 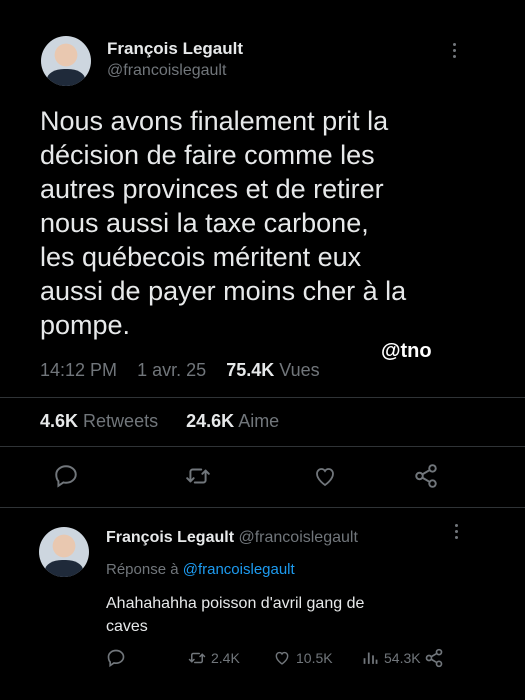 What do you see at coordinates (85, 325) in the screenshot?
I see `tweet-line: pompe.` at bounding box center [85, 325].